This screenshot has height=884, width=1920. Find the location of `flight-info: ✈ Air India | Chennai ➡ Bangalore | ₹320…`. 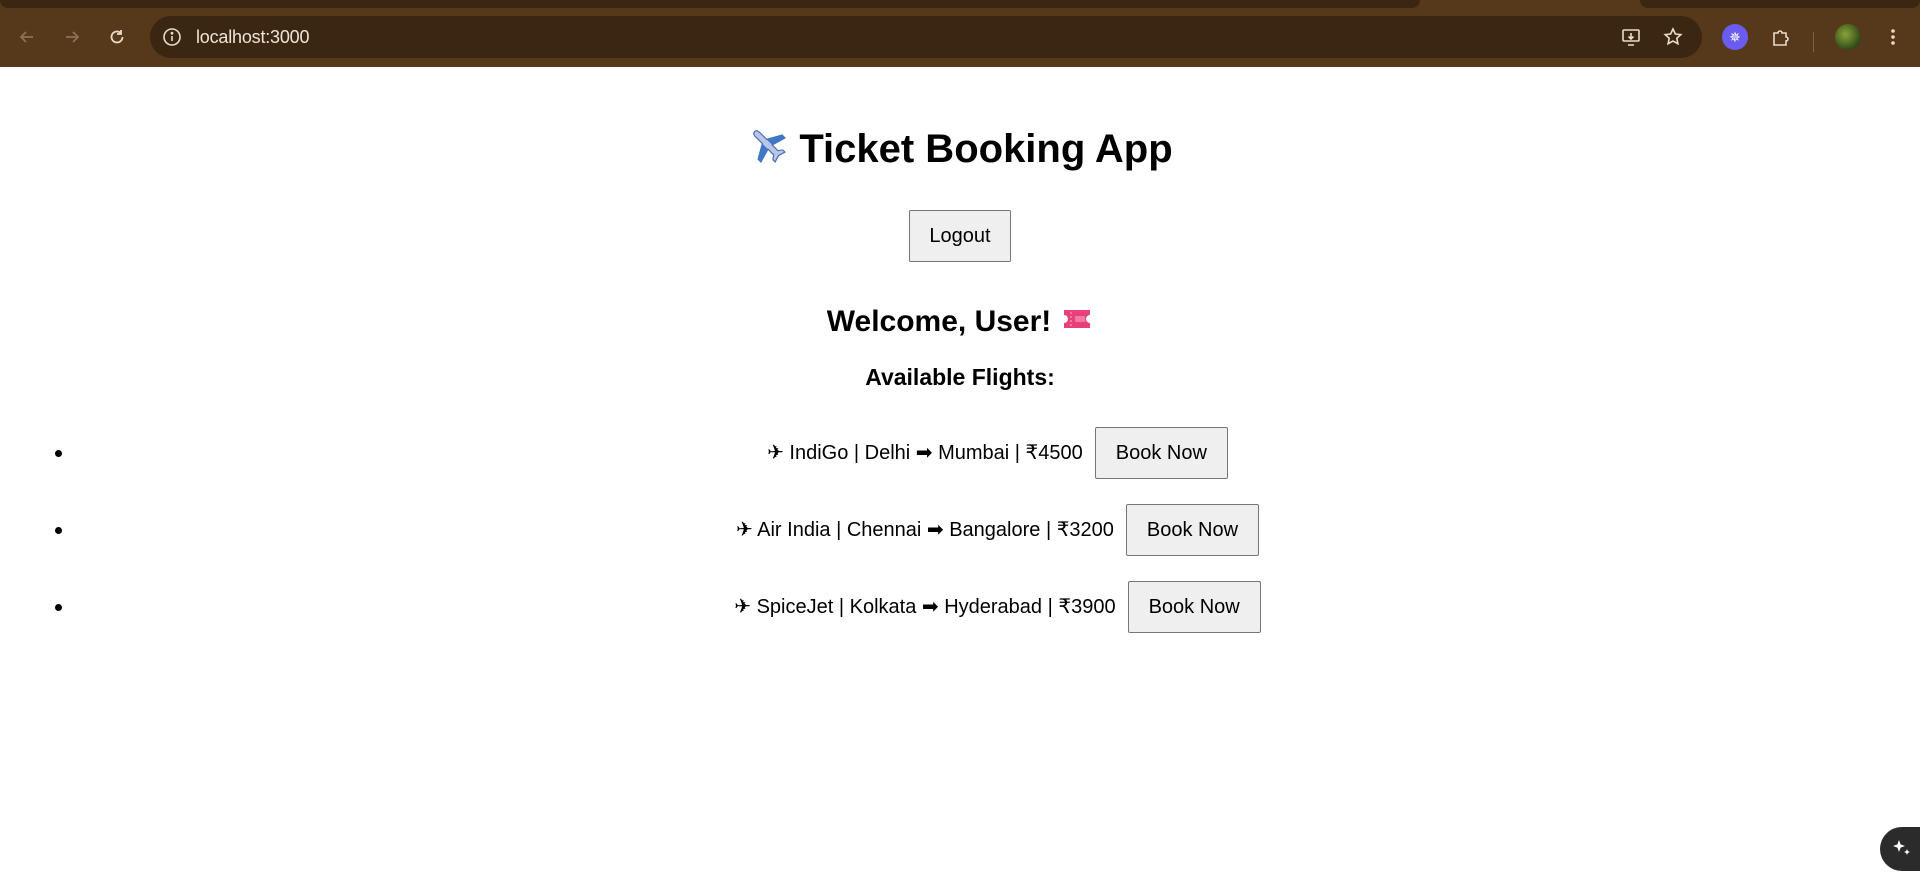

flight-info: ✈ Air India | Chennai ➡ Bangalore | ₹320… is located at coordinates (924, 530).